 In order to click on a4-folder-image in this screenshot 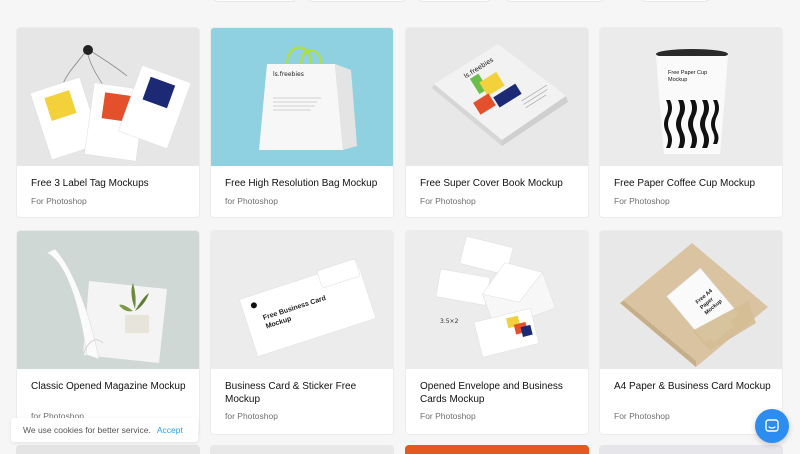, I will do `click(694, 305)`.